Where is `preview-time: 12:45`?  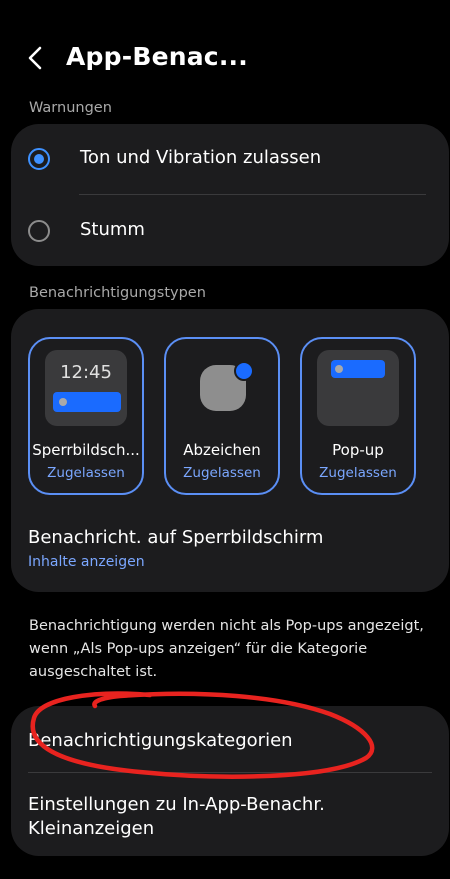
preview-time: 12:45 is located at coordinates (86, 372).